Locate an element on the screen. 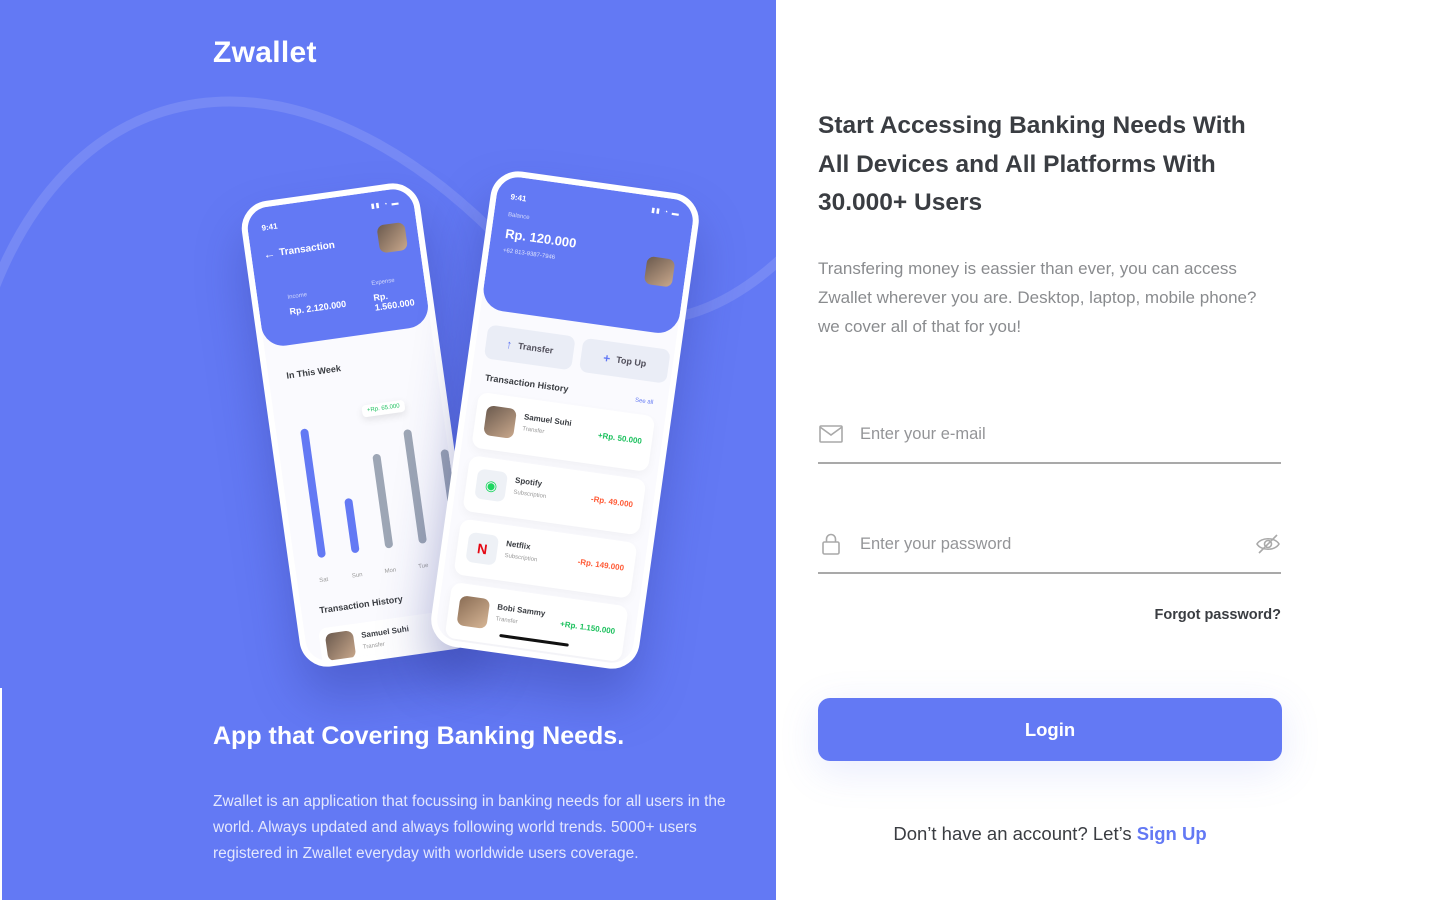  spotify-icon: ◉ is located at coordinates (491, 485).